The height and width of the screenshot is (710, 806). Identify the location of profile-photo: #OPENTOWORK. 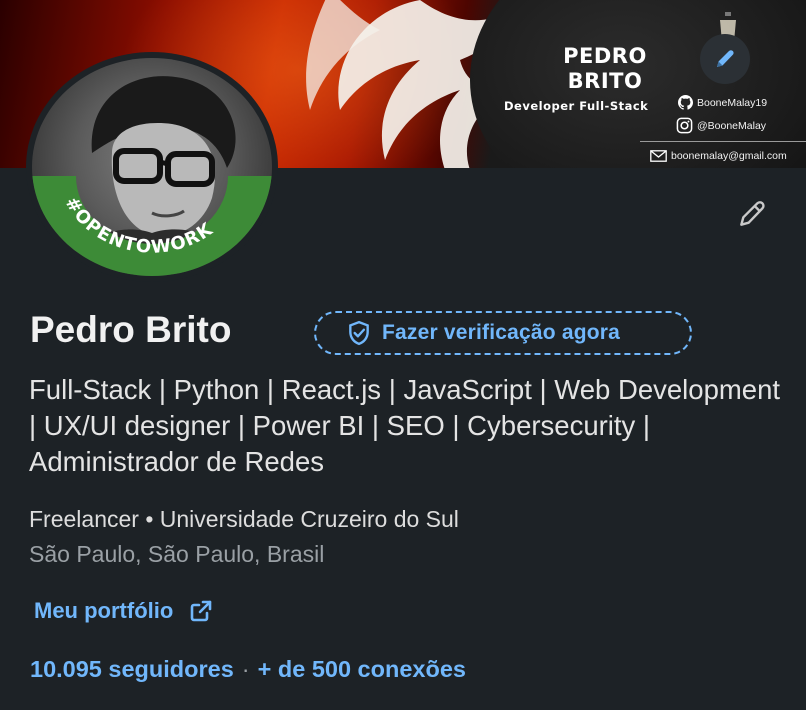
(152, 167).